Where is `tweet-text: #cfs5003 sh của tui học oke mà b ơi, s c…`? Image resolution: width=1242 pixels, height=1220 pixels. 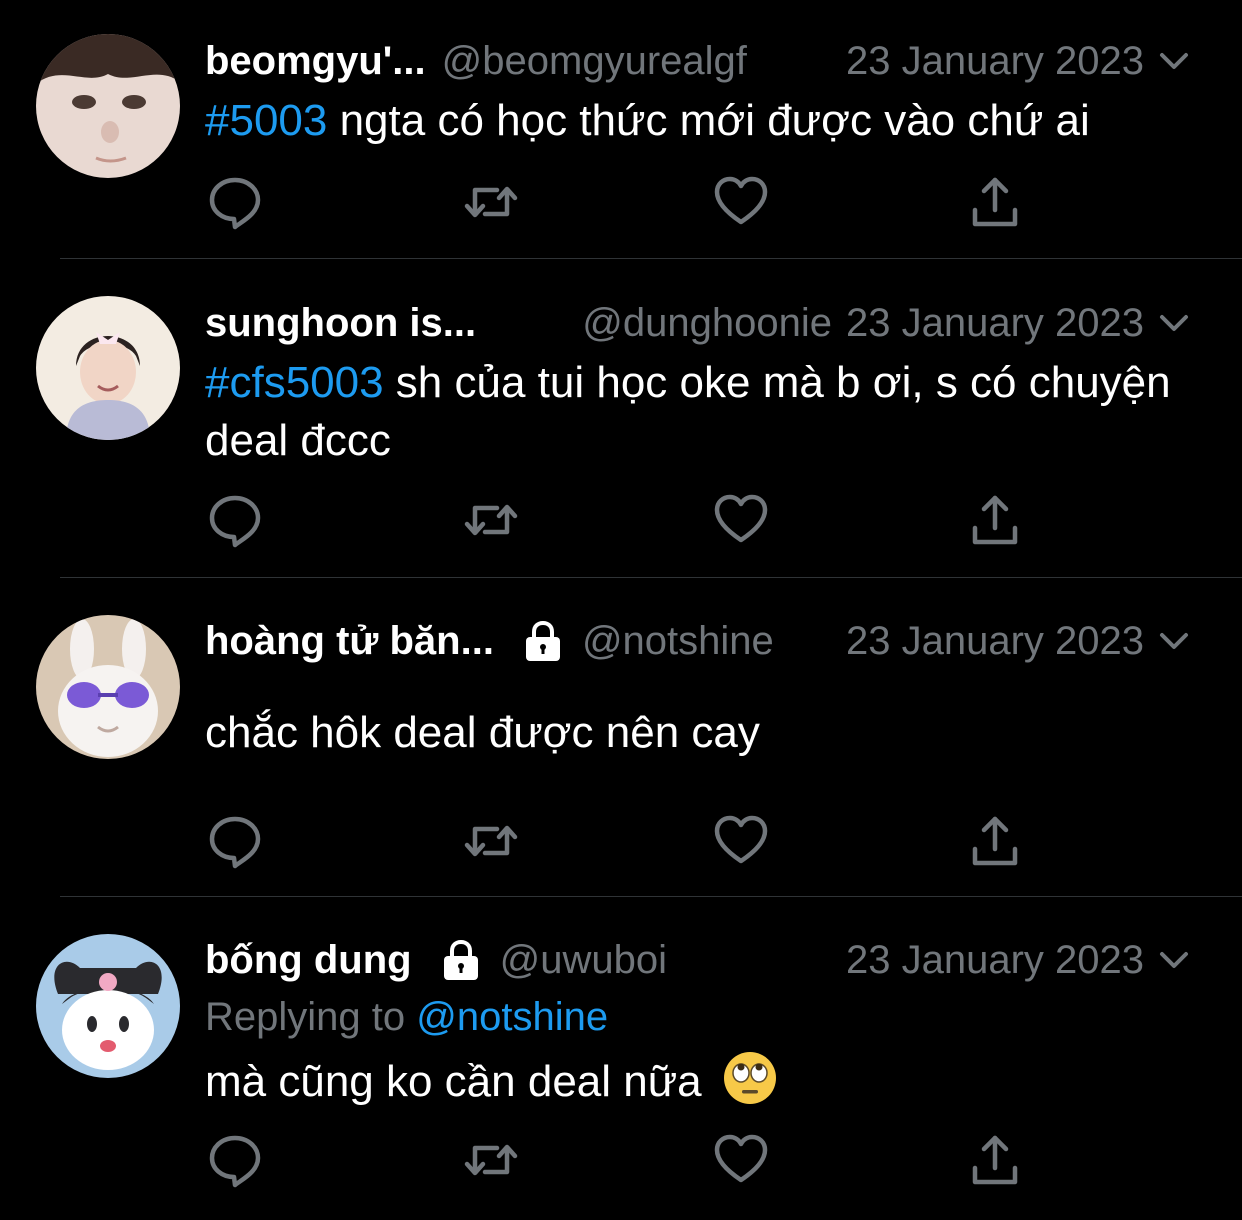 tweet-text: #cfs5003 sh của tui học oke mà b ơi, s c… is located at coordinates (693, 412).